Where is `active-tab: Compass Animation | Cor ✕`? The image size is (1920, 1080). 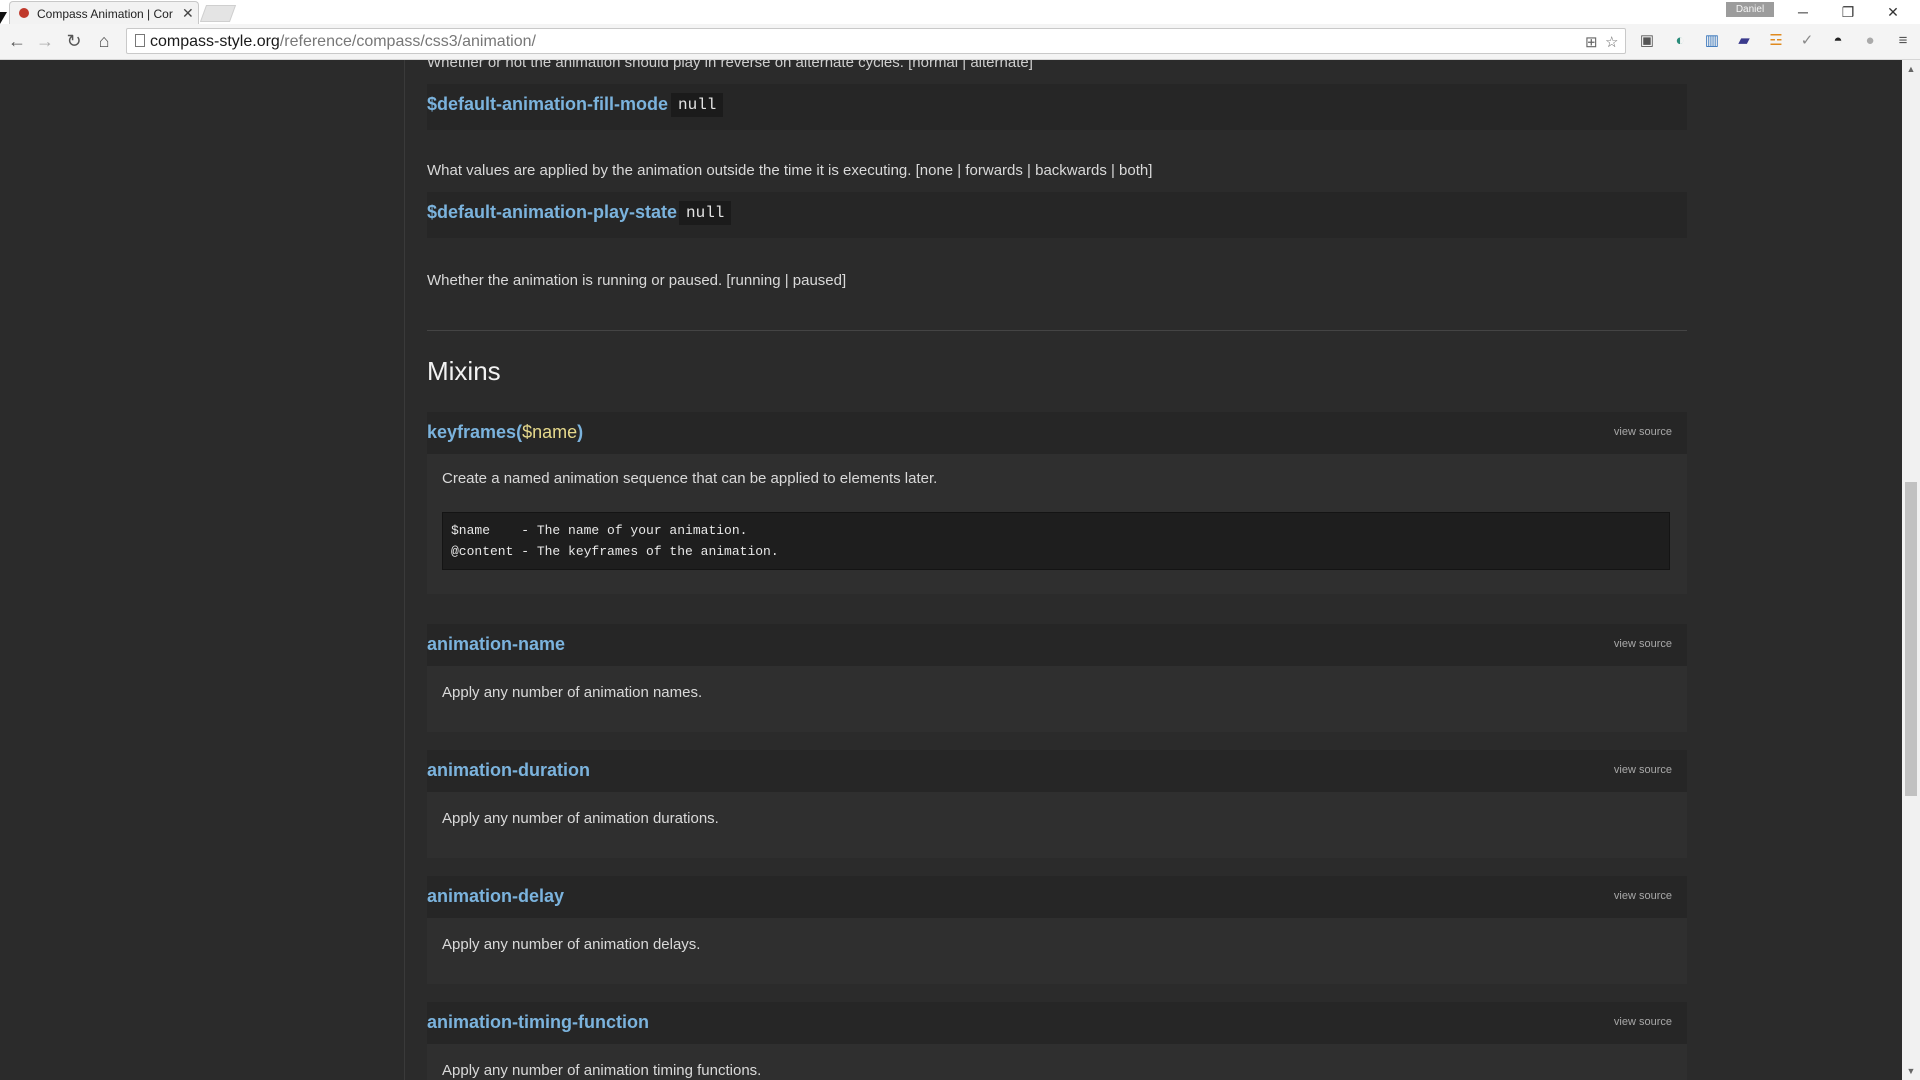
active-tab: Compass Animation | Cor ✕ is located at coordinates (104, 12).